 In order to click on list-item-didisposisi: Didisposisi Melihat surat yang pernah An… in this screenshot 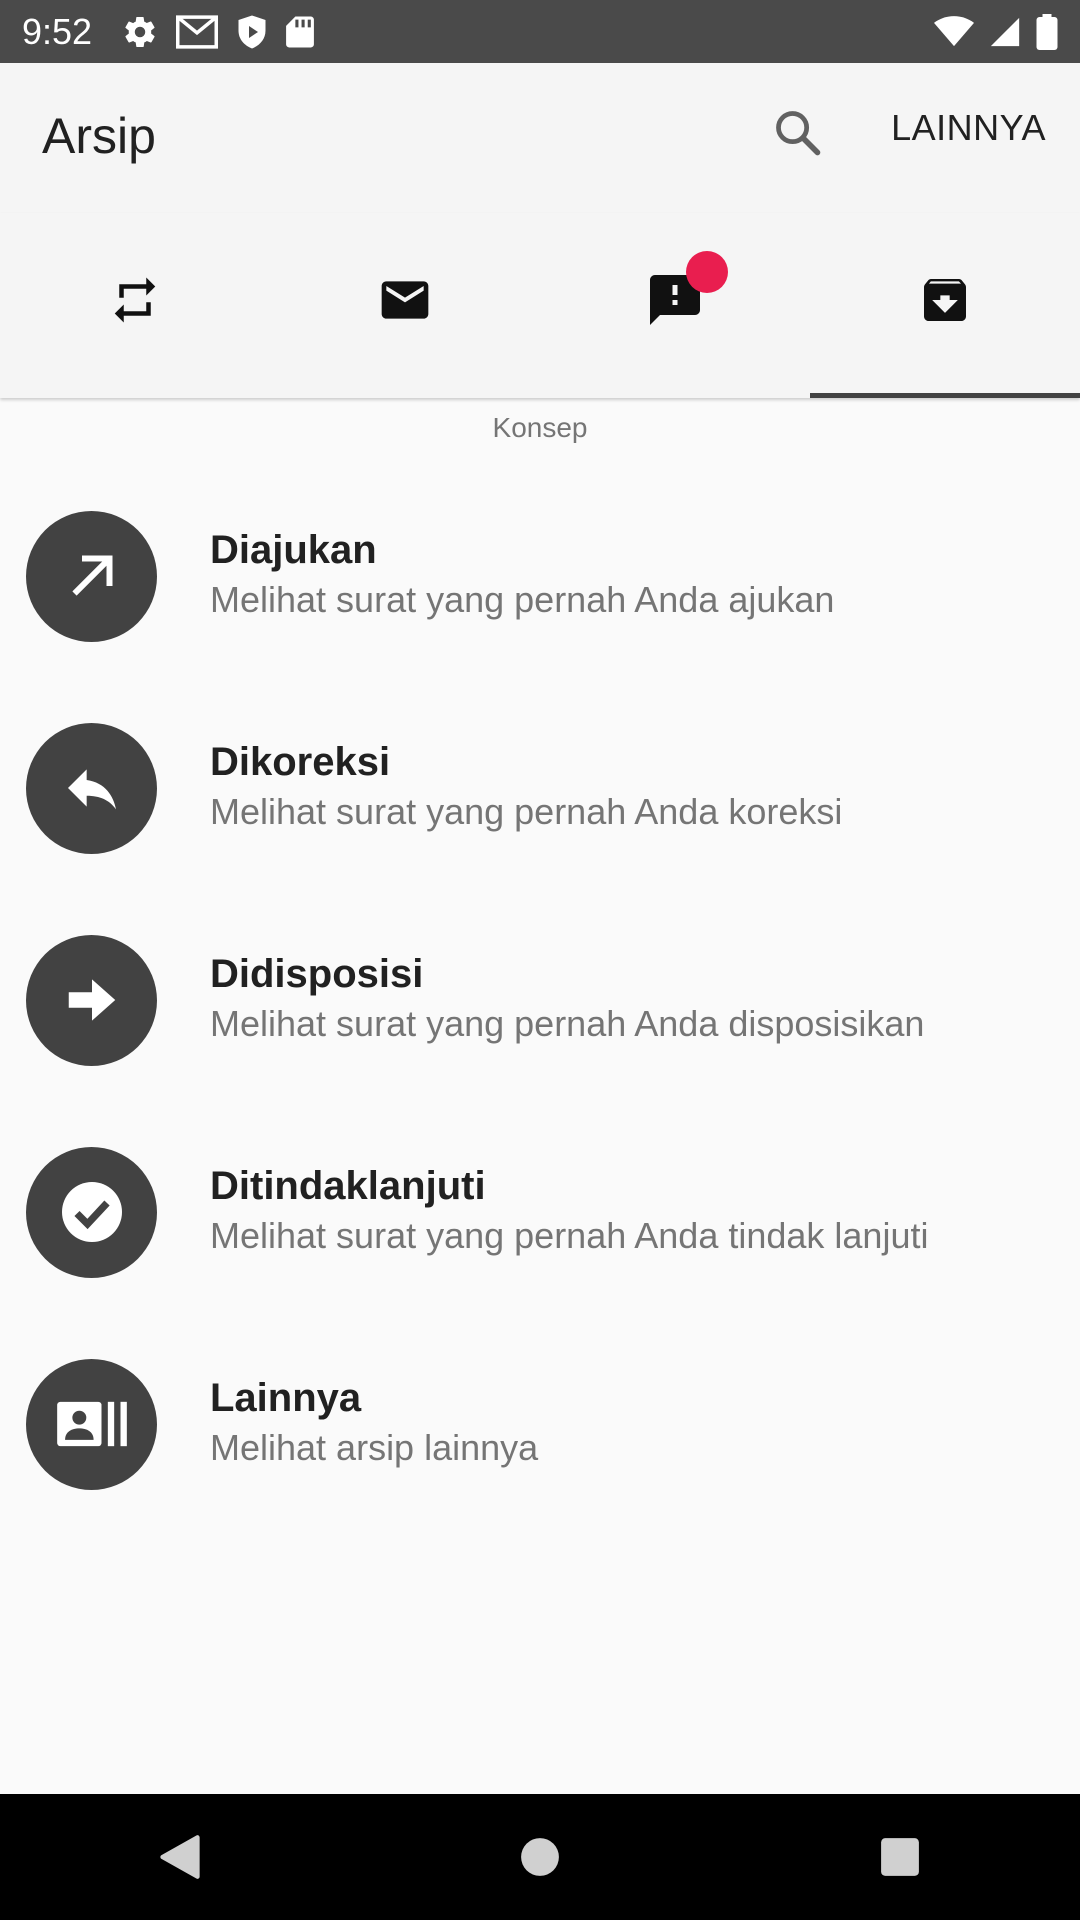, I will do `click(540, 1000)`.